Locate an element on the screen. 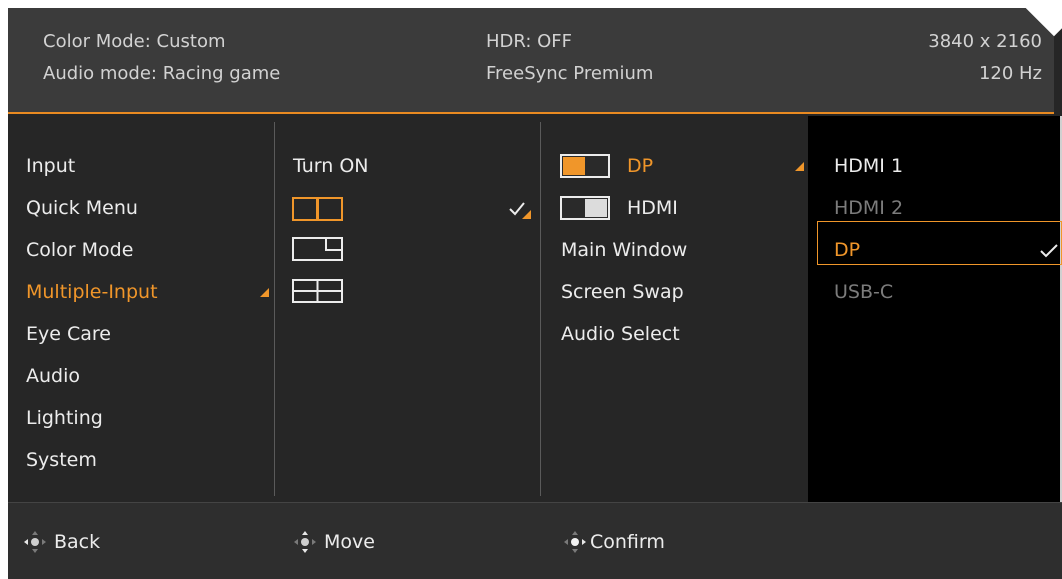 This screenshot has width=1062, height=579. window-left-active-icon is located at coordinates (585, 166).